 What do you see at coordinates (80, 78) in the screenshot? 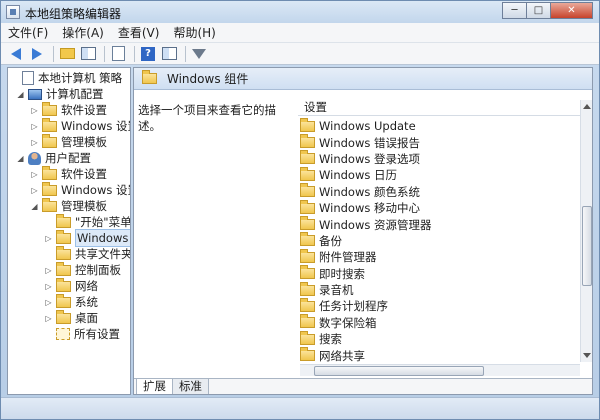
I see `tree-item-label: 本地计算机 策略` at bounding box center [80, 78].